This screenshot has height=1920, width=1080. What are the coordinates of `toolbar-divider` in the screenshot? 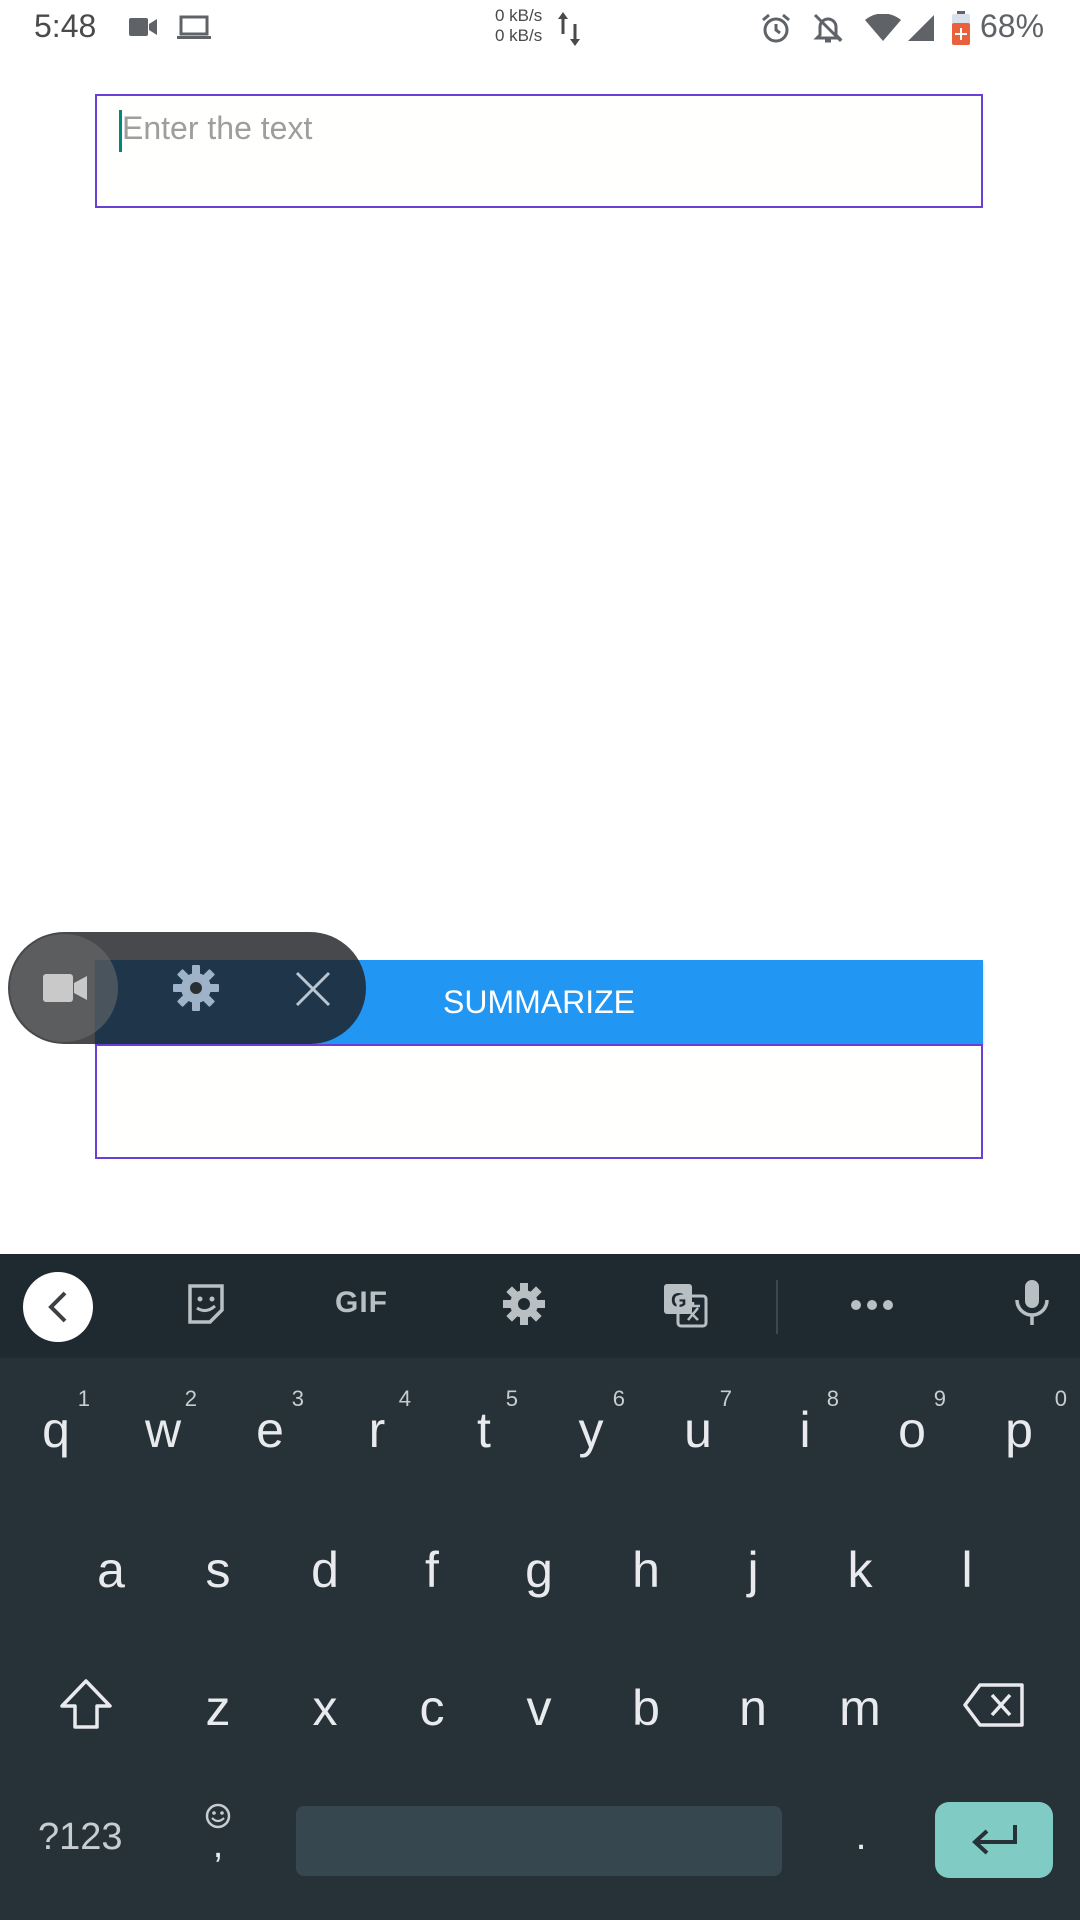 It's located at (777, 1307).